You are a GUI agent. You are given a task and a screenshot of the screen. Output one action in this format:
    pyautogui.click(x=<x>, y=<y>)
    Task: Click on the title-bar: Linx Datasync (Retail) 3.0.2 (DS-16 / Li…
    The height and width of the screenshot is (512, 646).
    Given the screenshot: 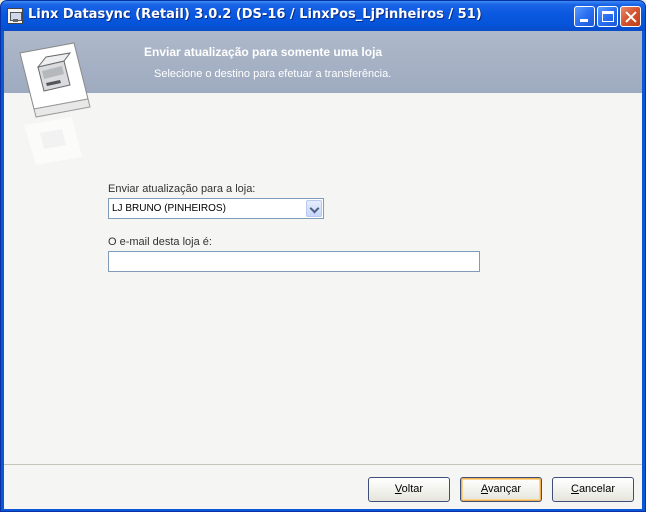 What is the action you would take?
    pyautogui.click(x=323, y=16)
    